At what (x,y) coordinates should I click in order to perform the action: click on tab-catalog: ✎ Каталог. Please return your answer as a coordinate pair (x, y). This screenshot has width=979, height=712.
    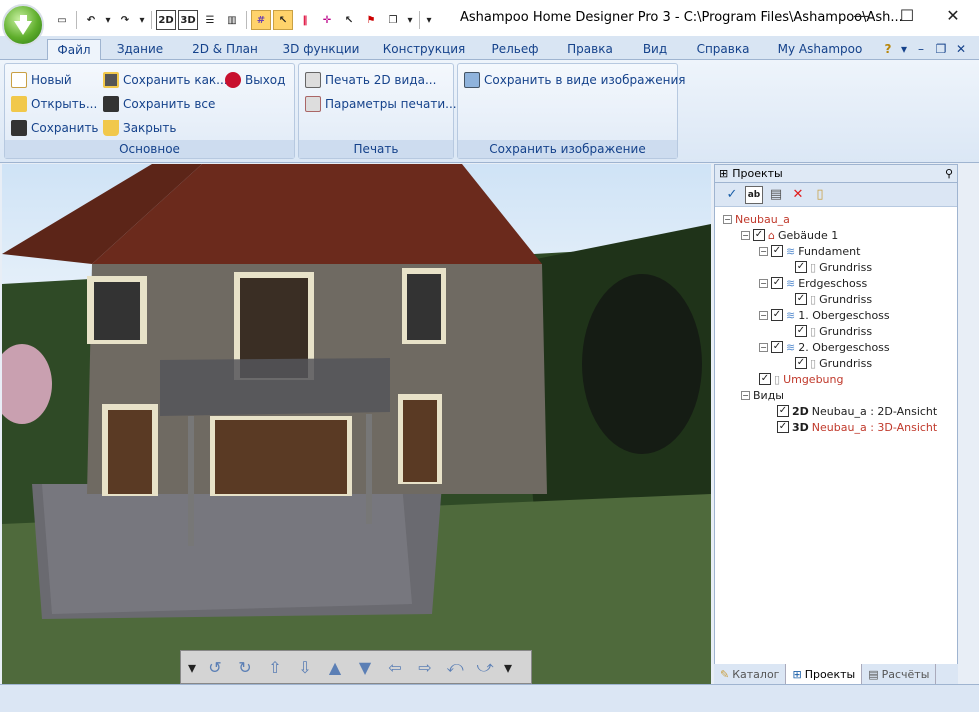
    Looking at the image, I should click on (750, 674).